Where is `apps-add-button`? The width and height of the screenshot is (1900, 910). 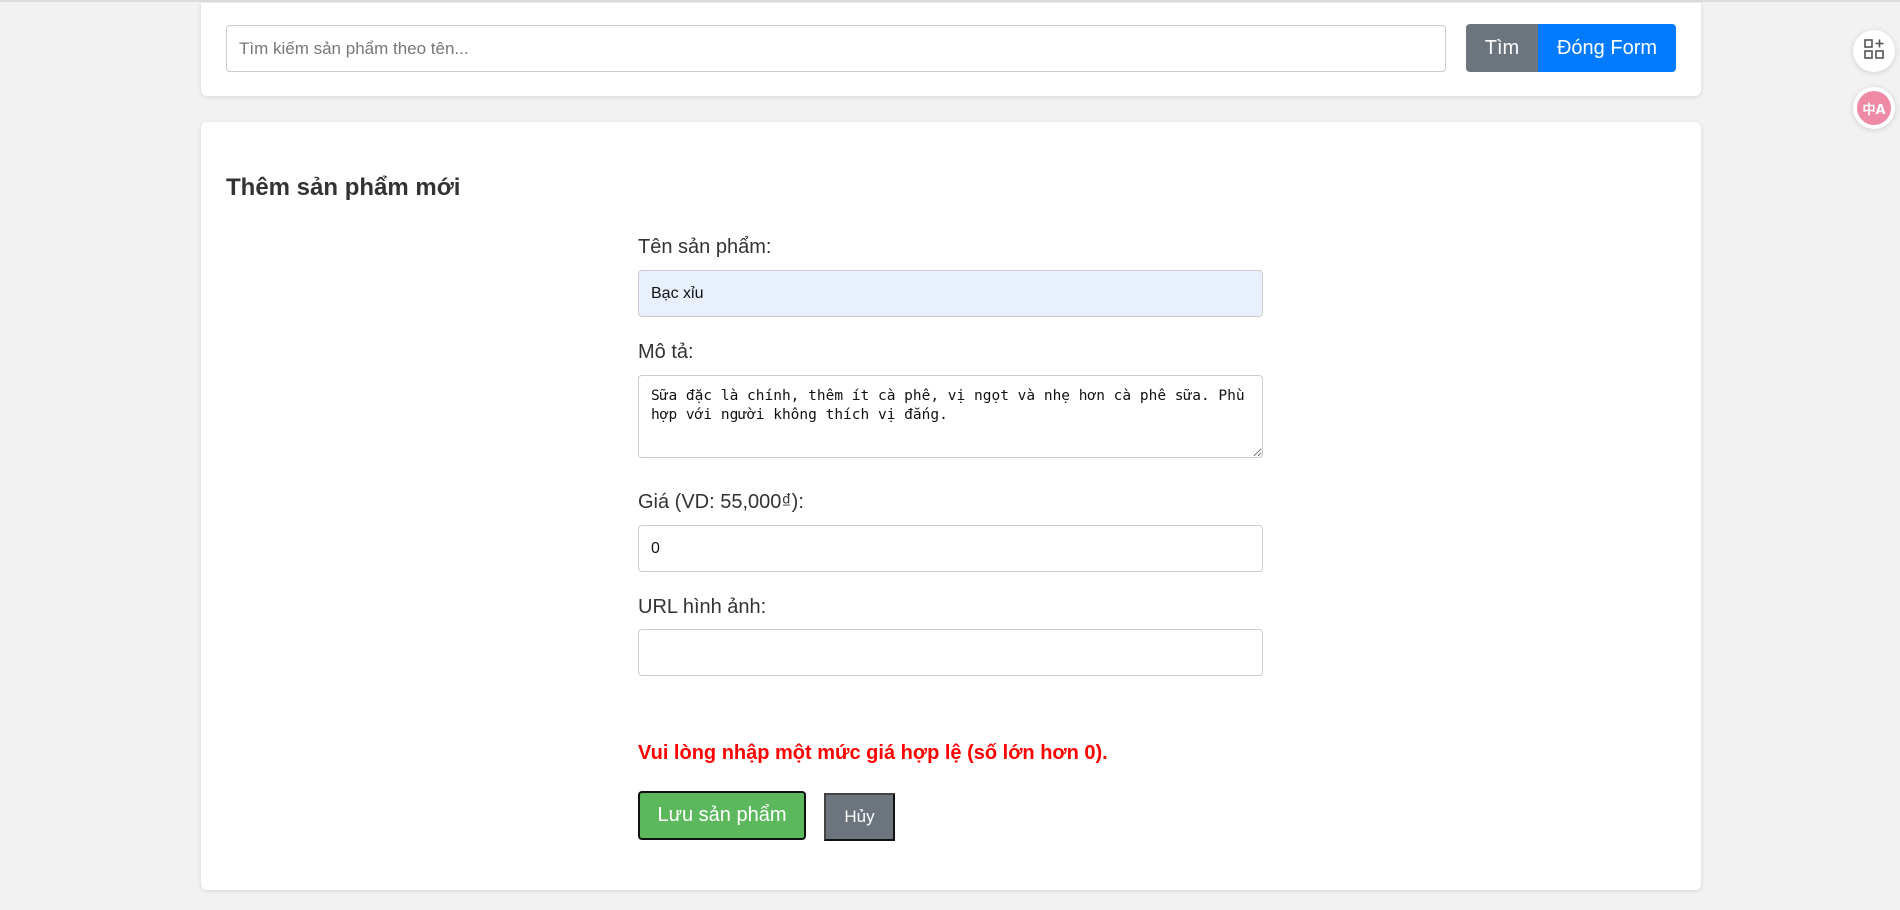 apps-add-button is located at coordinates (1874, 51).